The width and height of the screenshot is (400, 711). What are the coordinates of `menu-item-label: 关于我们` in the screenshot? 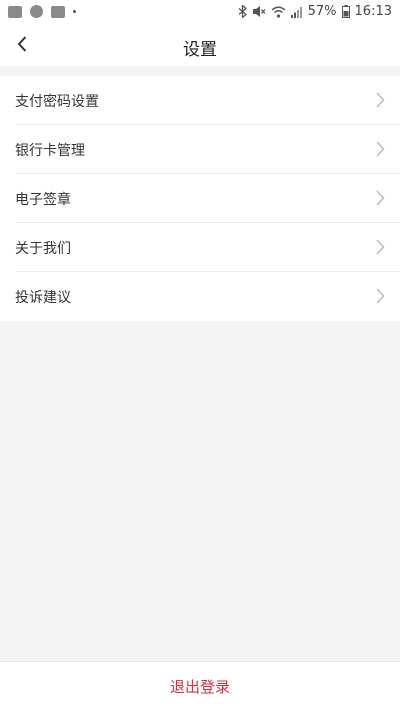 It's located at (43, 248).